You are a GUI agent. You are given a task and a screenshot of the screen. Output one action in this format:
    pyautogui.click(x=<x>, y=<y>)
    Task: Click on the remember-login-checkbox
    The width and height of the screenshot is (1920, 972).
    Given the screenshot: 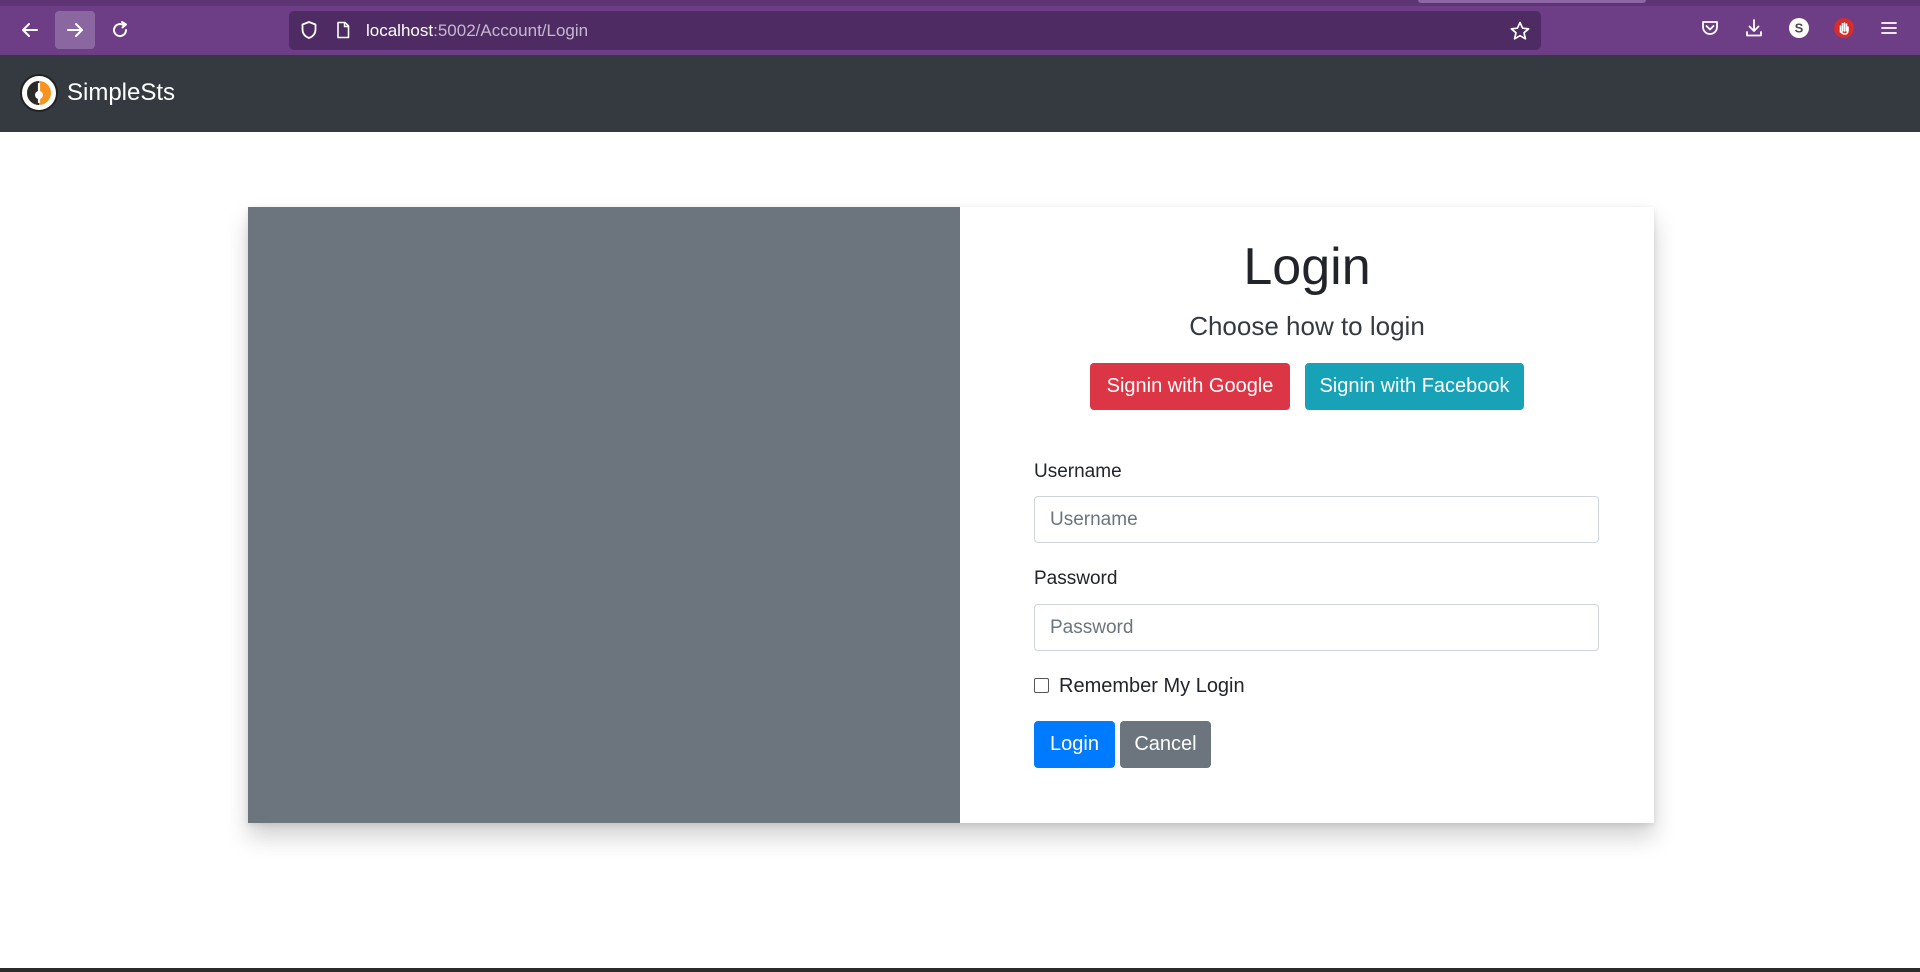 What is the action you would take?
    pyautogui.click(x=1041, y=685)
    